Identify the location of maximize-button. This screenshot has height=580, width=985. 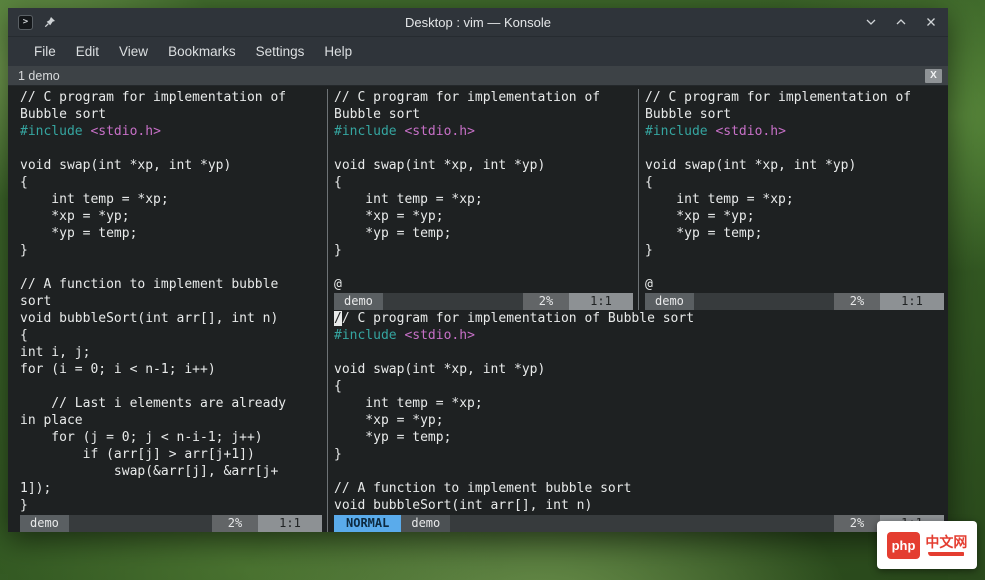
(901, 22).